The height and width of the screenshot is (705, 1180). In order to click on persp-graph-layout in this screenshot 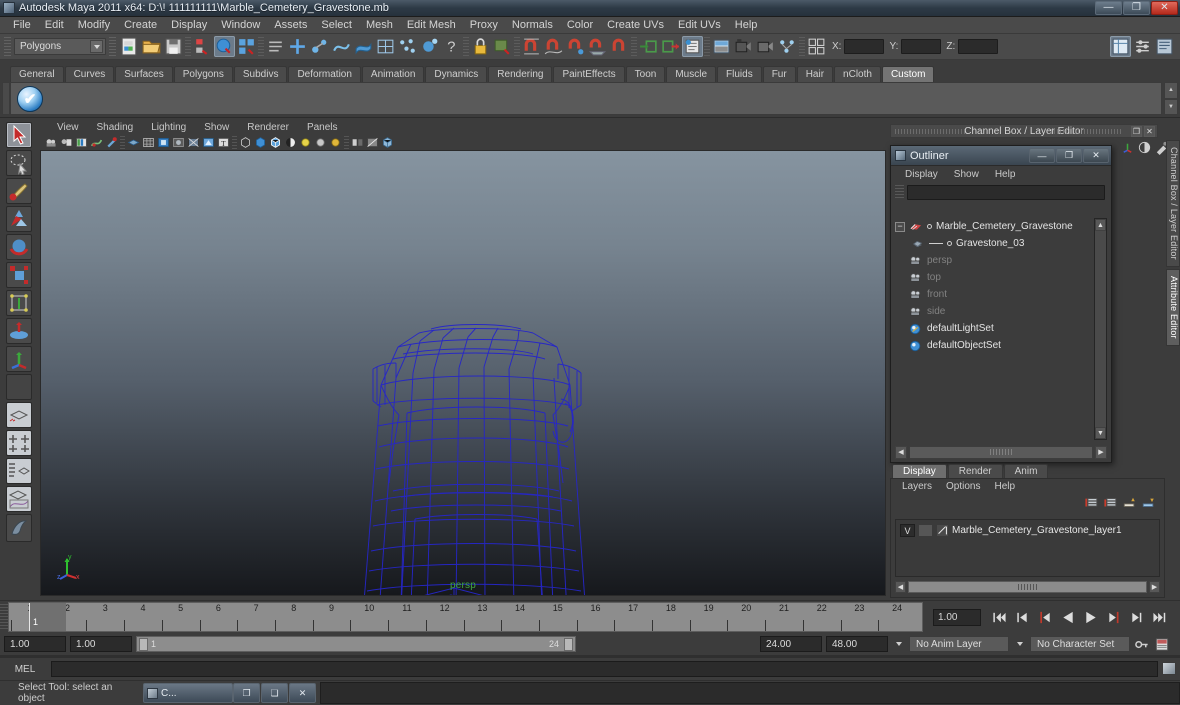, I will do `click(19, 499)`.